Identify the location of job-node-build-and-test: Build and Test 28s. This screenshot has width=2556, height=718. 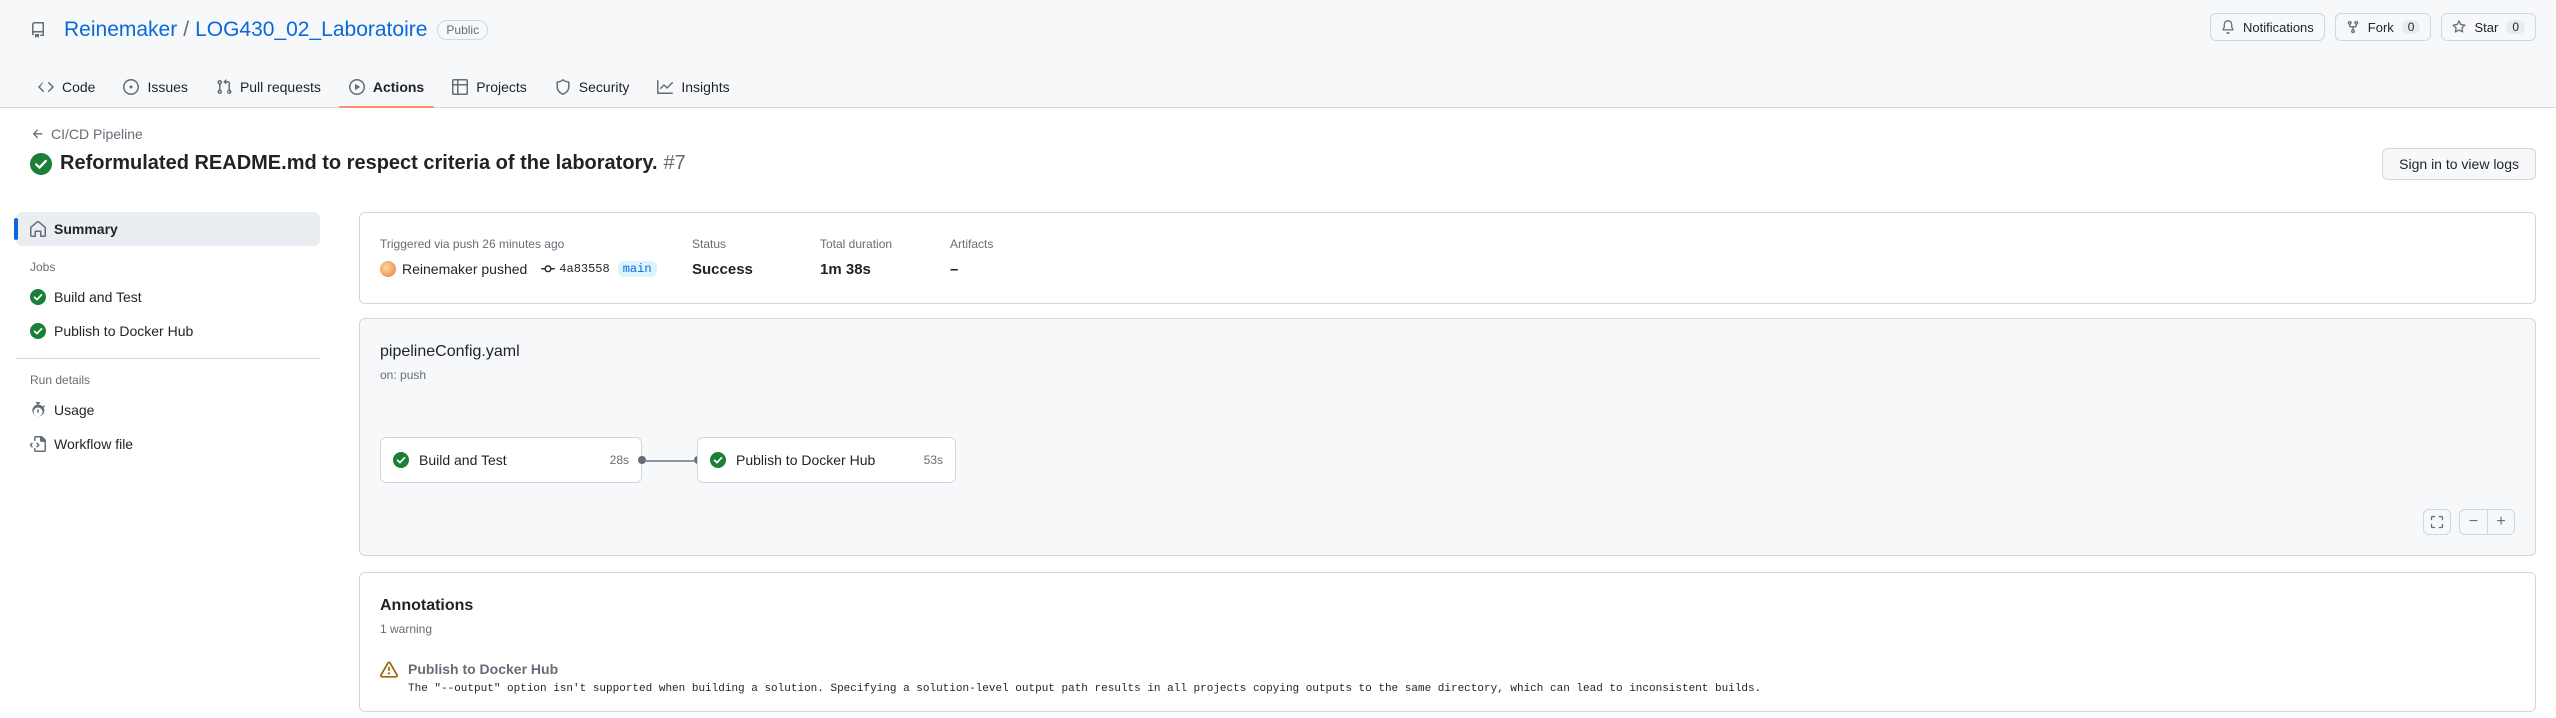
(511, 460).